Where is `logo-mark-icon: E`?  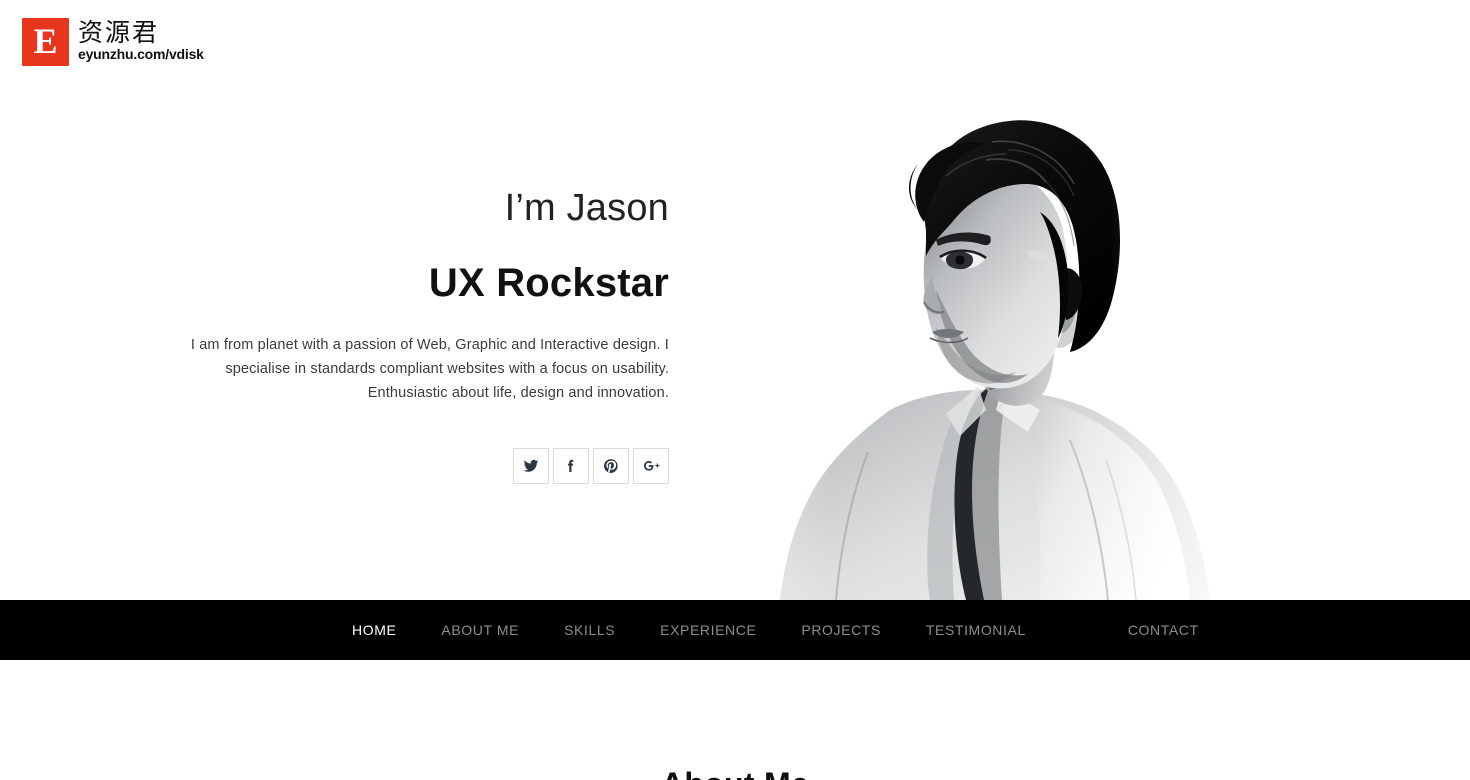 logo-mark-icon: E is located at coordinates (45, 42).